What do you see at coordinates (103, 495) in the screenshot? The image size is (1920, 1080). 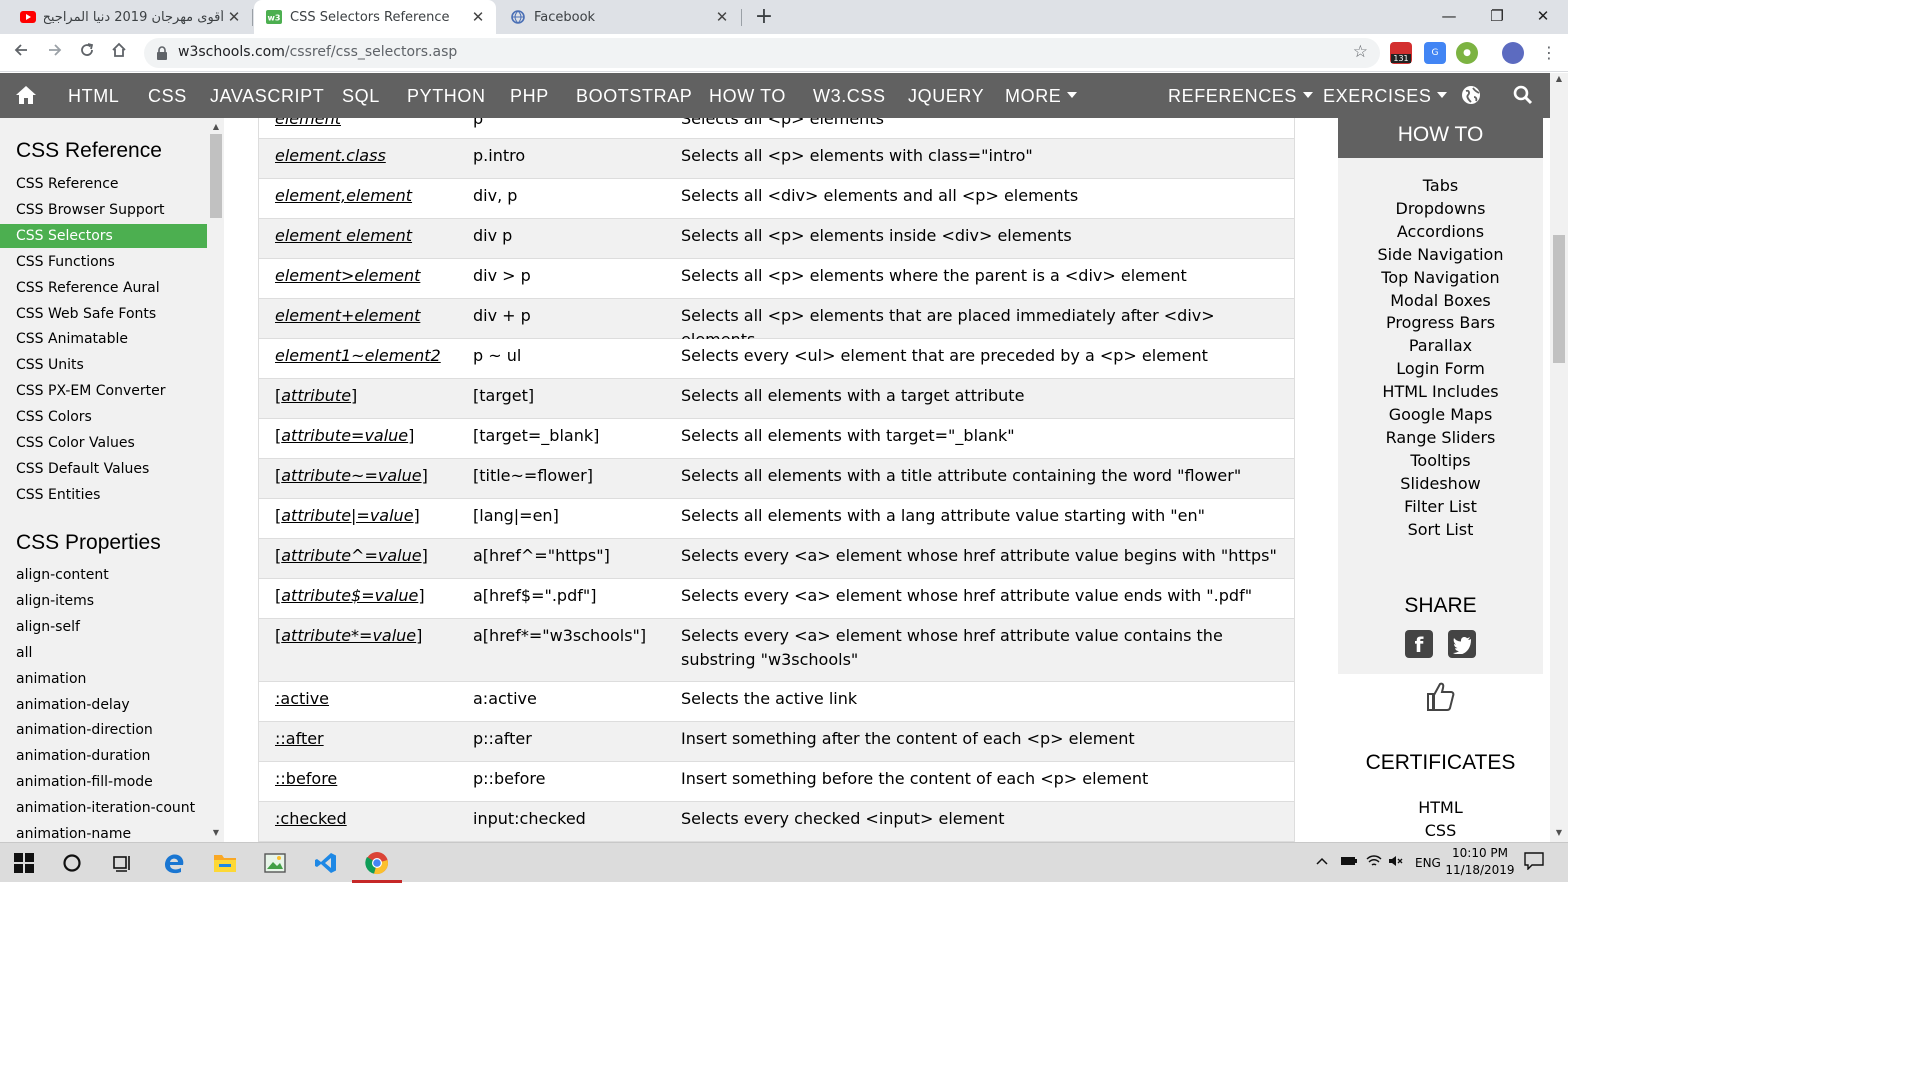 I see `sidebar-item-ref: CSS Entities` at bounding box center [103, 495].